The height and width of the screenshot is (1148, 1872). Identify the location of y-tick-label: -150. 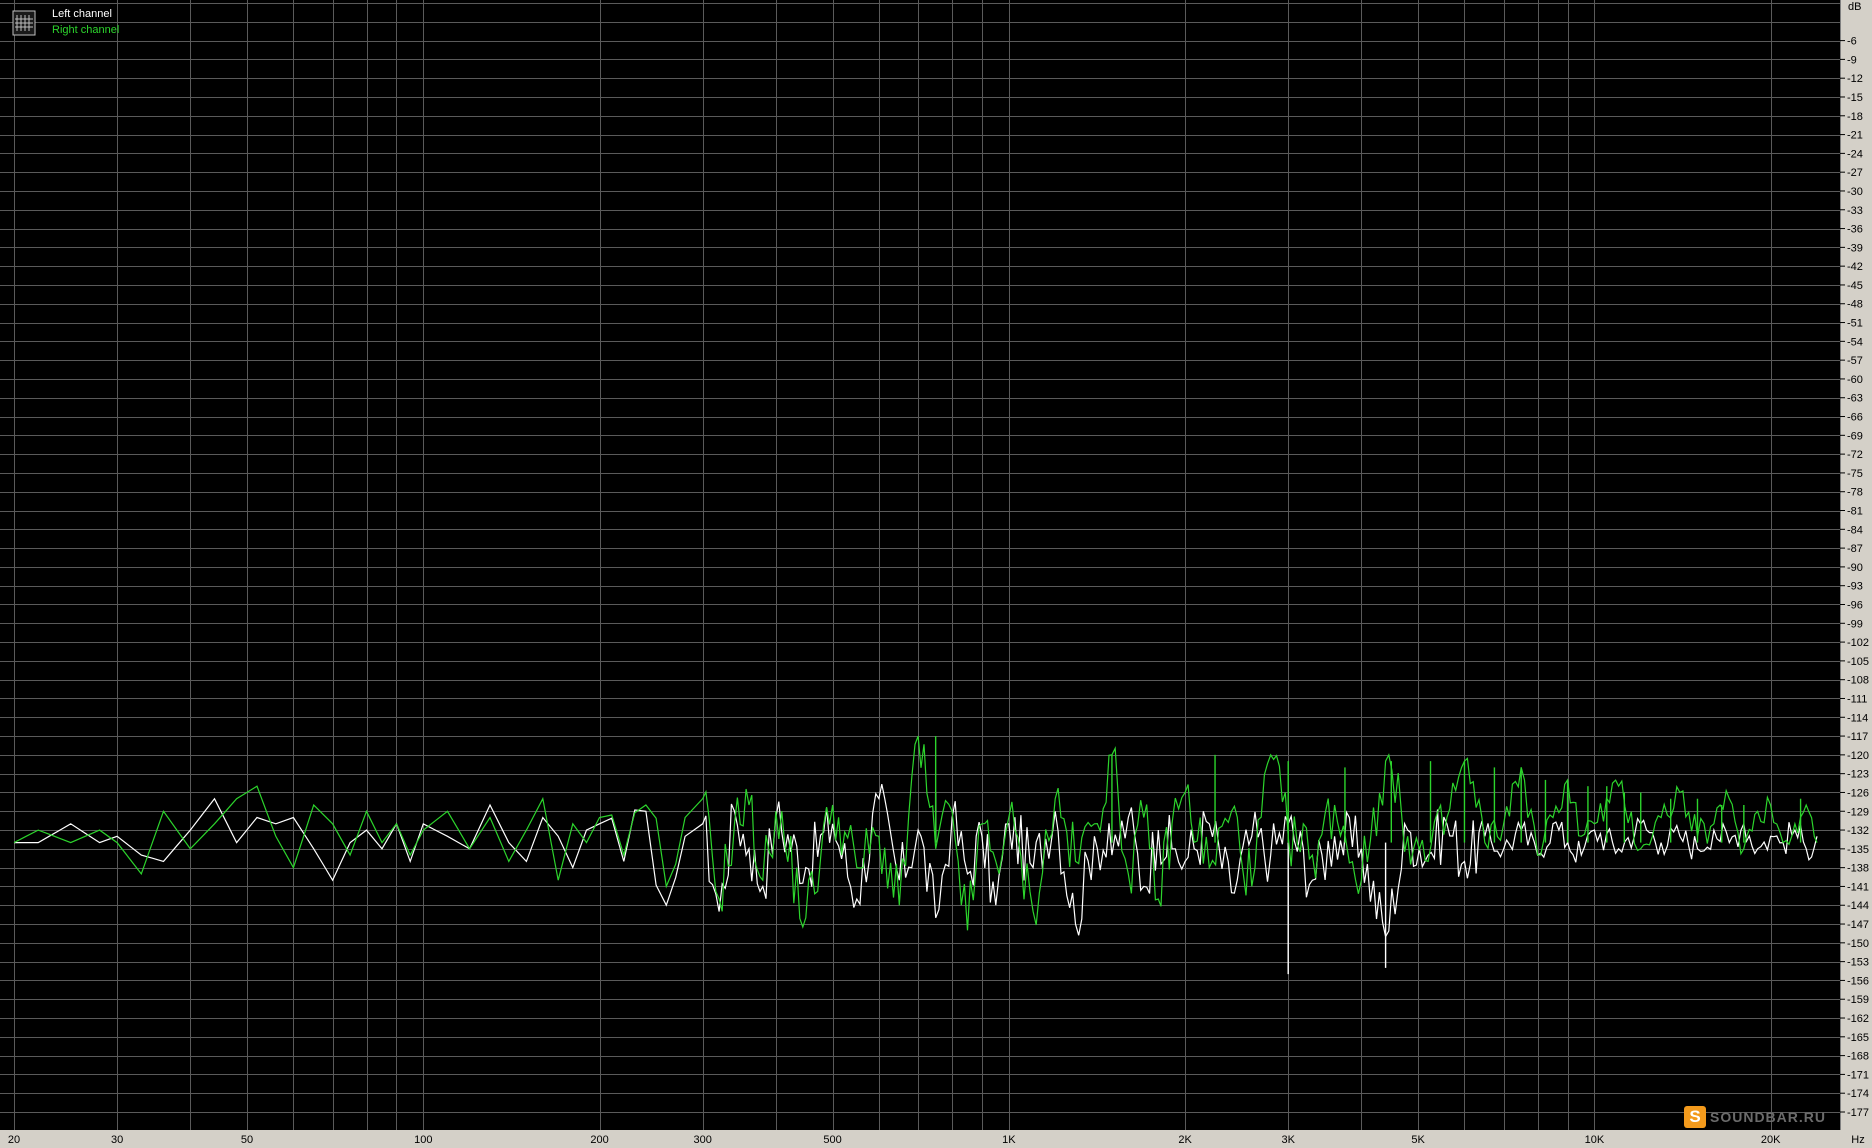
(1858, 944).